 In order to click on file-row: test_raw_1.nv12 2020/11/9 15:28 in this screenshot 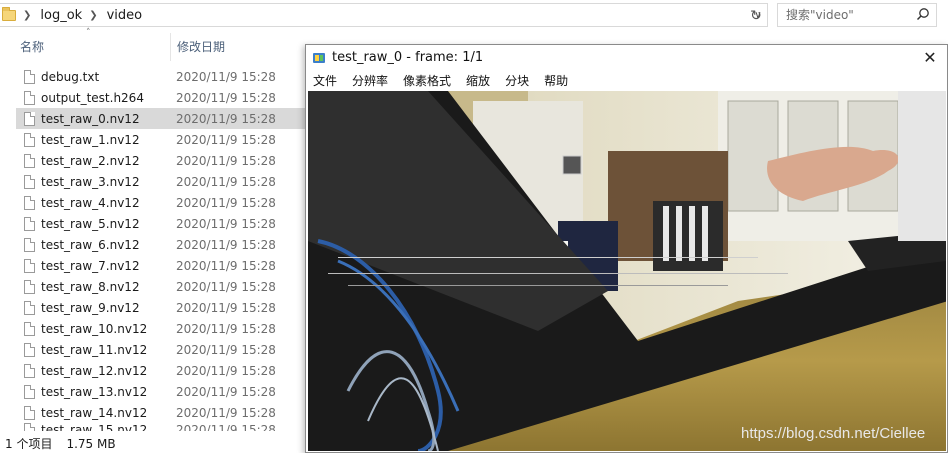, I will do `click(161, 139)`.